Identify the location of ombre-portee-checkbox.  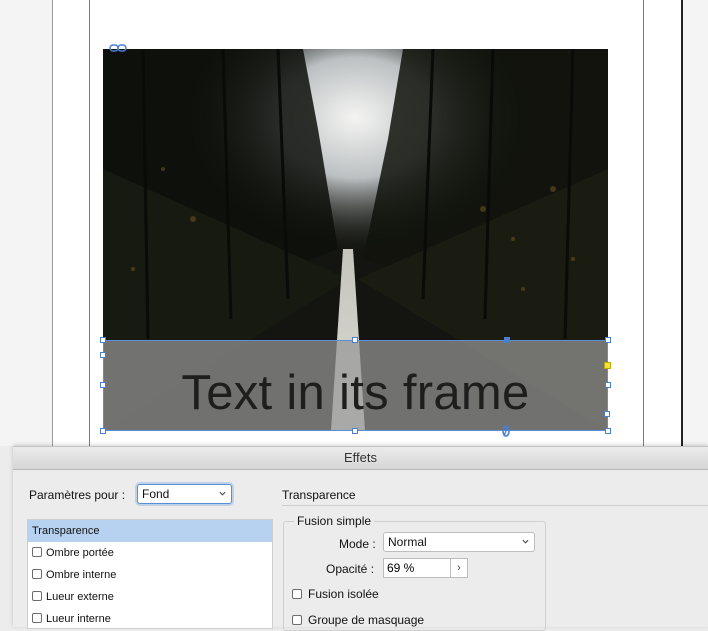
(37, 552).